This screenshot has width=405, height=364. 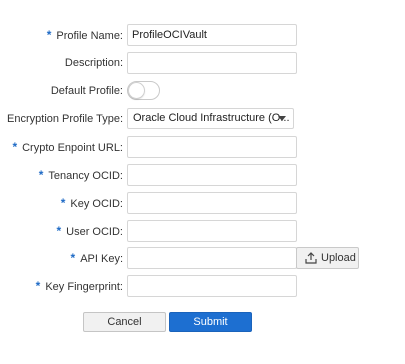 I want to click on key-ocid-input, so click(x=212, y=203).